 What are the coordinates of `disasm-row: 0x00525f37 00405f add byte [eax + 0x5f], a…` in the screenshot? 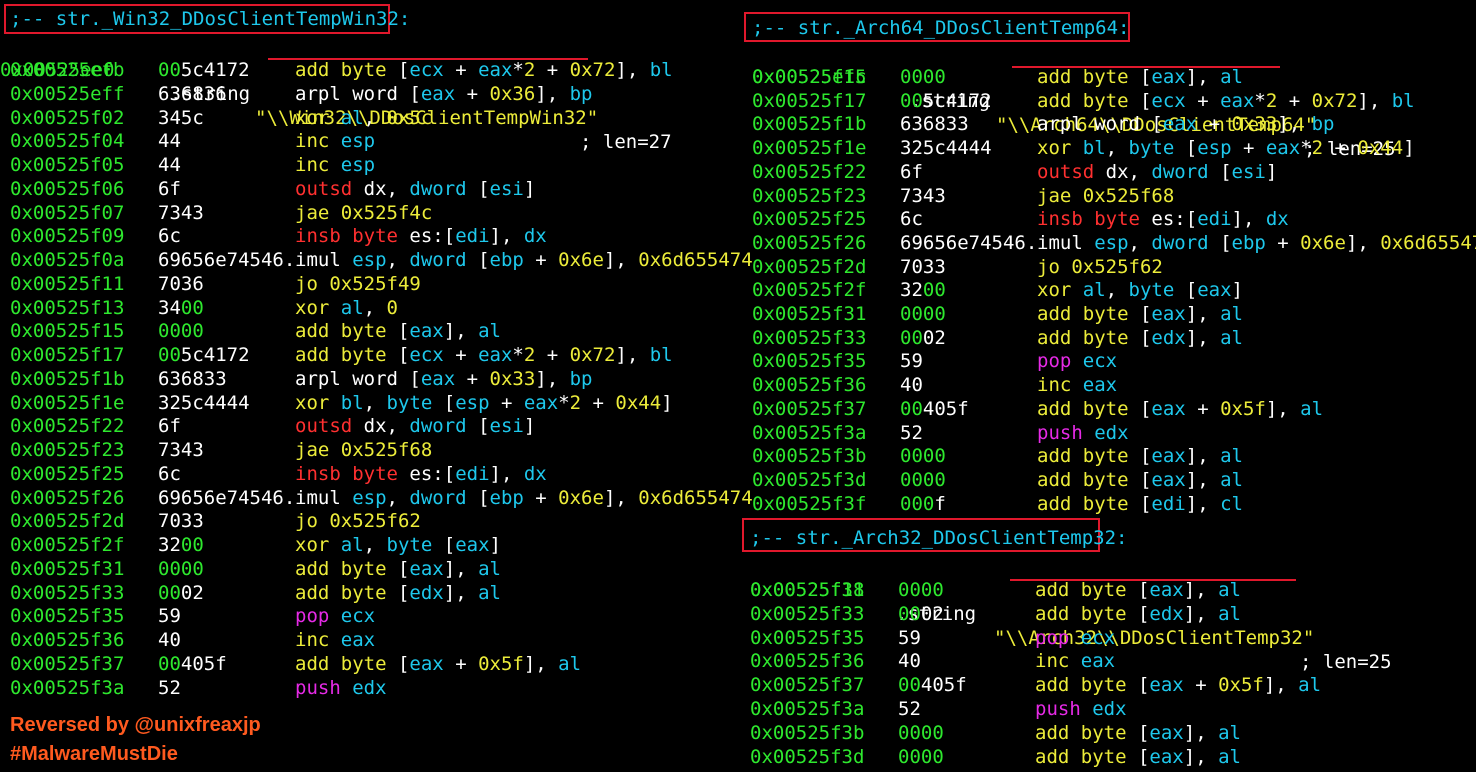 It's located at (1110, 409).